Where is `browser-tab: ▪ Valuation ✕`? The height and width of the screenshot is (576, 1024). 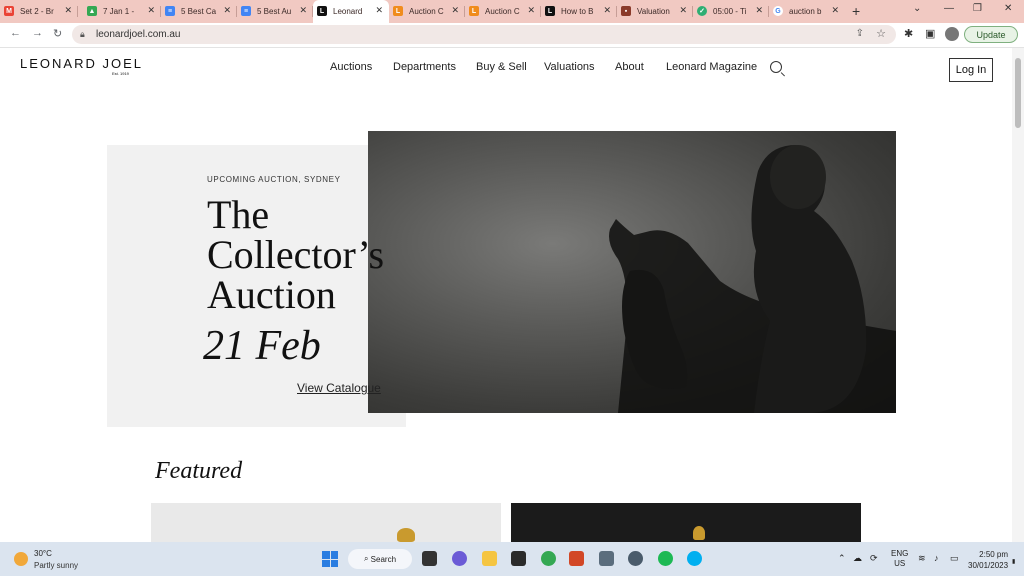 browser-tab: ▪ Valuation ✕ is located at coordinates (655, 11).